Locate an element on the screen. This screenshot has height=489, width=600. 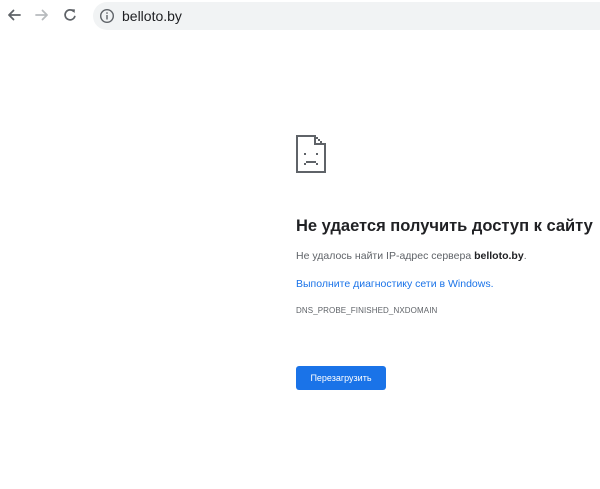
forward-button is located at coordinates (42, 15).